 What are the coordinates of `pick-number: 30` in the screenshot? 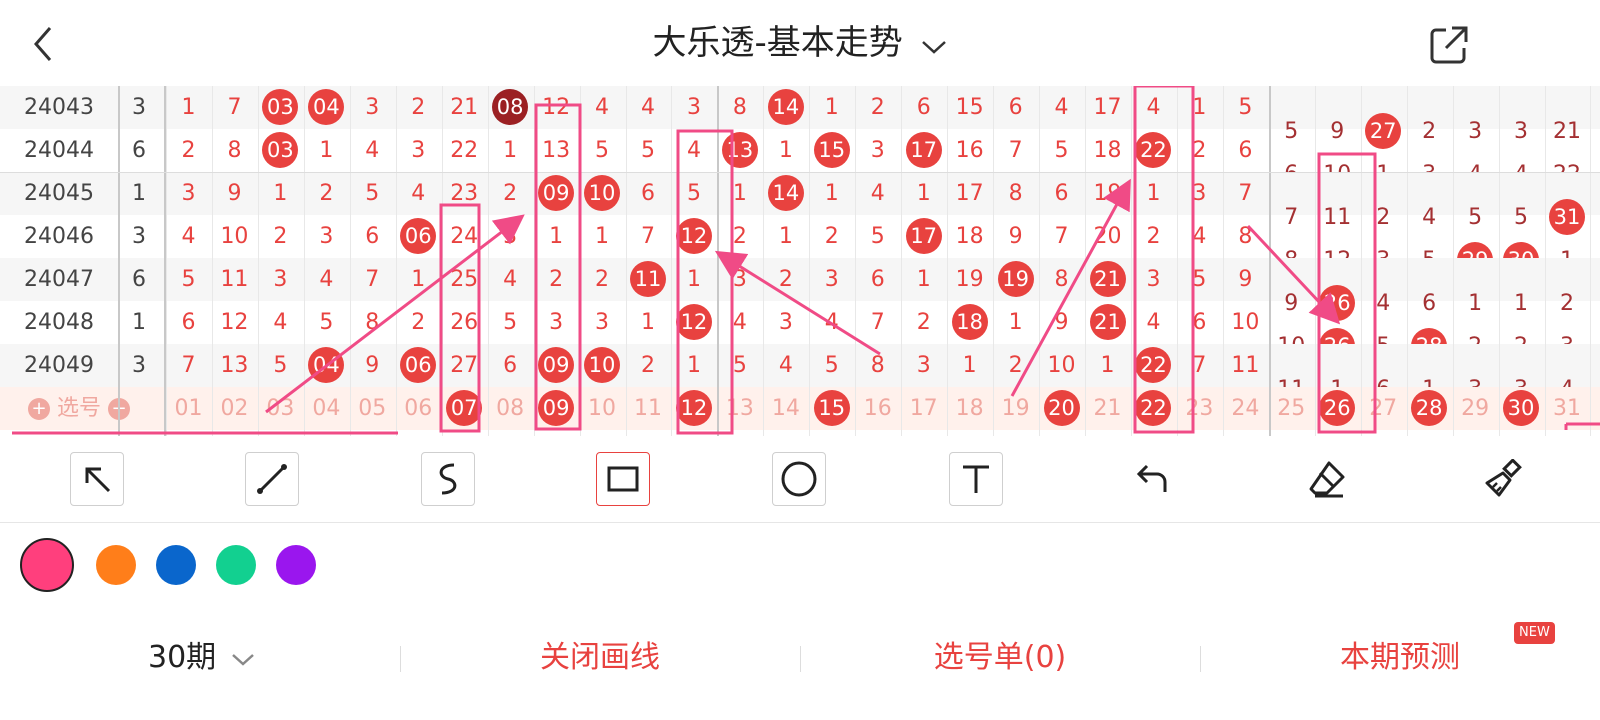 It's located at (1521, 408).